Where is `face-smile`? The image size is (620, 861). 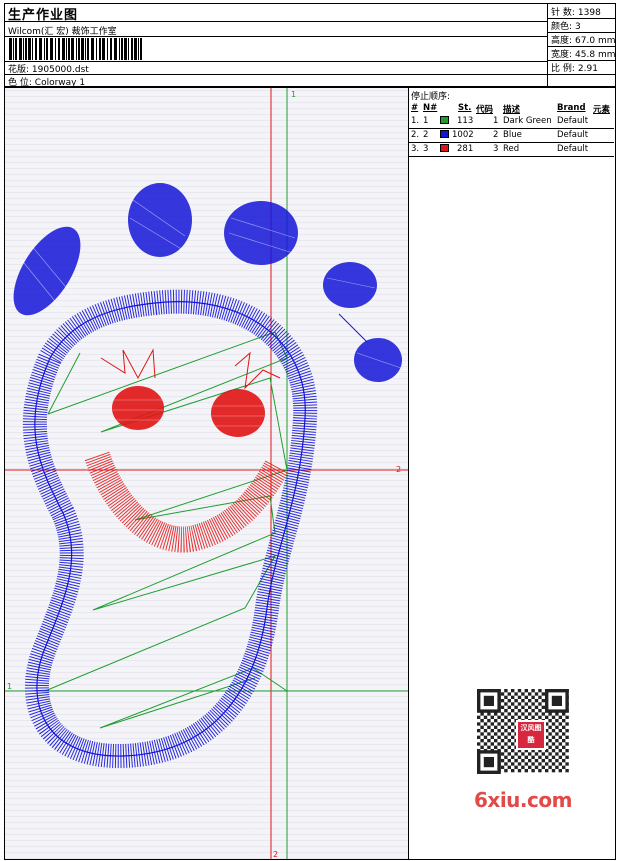
face-smile is located at coordinates (186, 502).